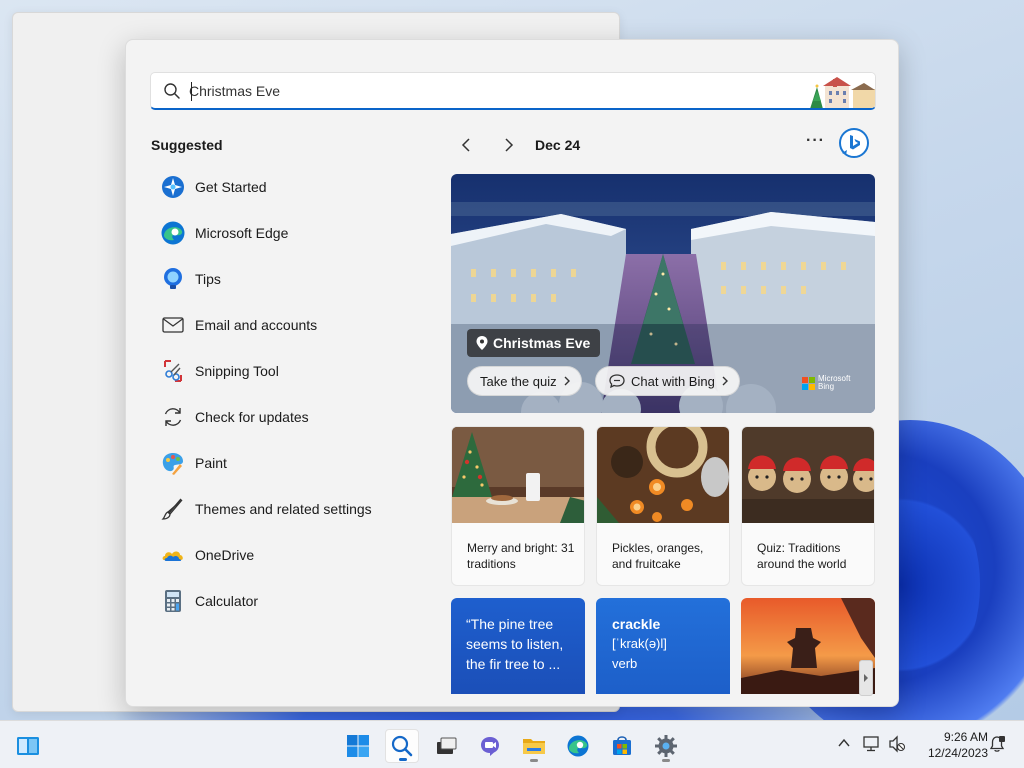  Describe the element at coordinates (965, 737) in the screenshot. I see `clock-time: 9:26 AM` at that location.